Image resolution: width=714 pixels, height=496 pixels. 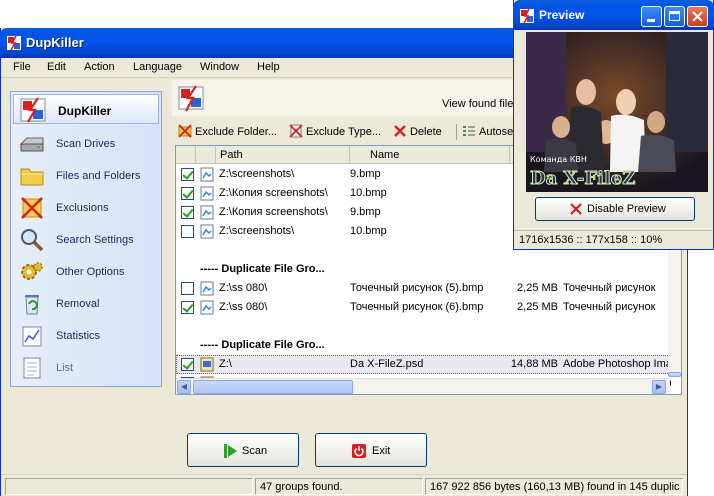 I want to click on menu-help: Help, so click(x=268, y=67).